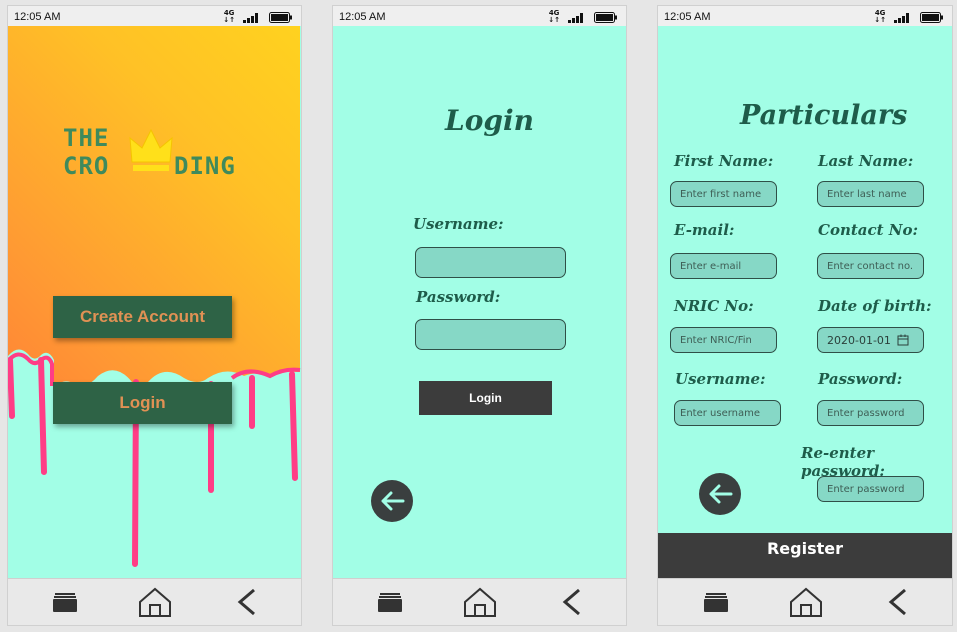 Image resolution: width=957 pixels, height=632 pixels. Describe the element at coordinates (724, 161) in the screenshot. I see `first-name-label: First Name:` at that location.